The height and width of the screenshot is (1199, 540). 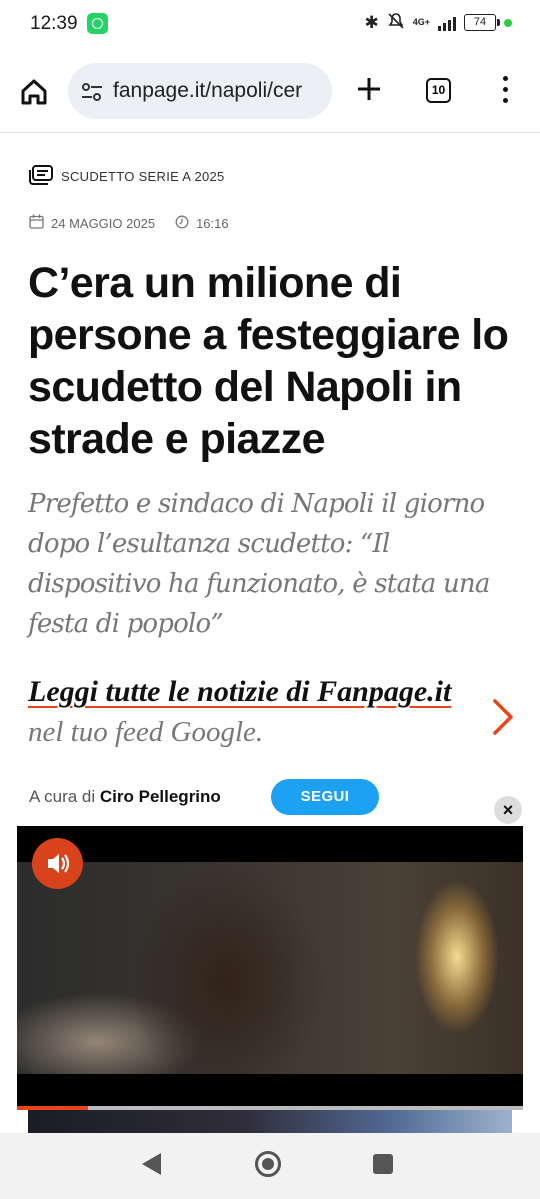 I want to click on volume-icon, so click(x=57, y=863).